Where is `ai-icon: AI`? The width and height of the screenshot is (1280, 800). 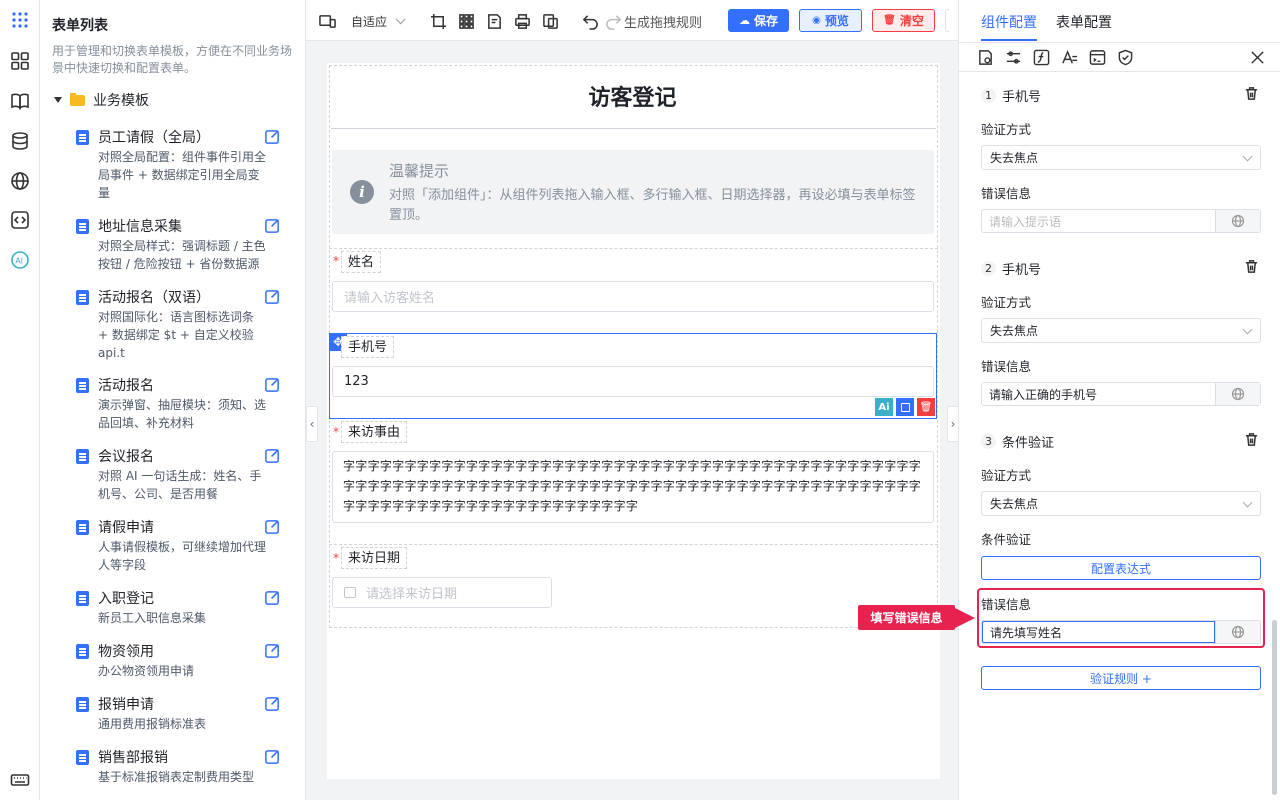
ai-icon: AI is located at coordinates (20, 260).